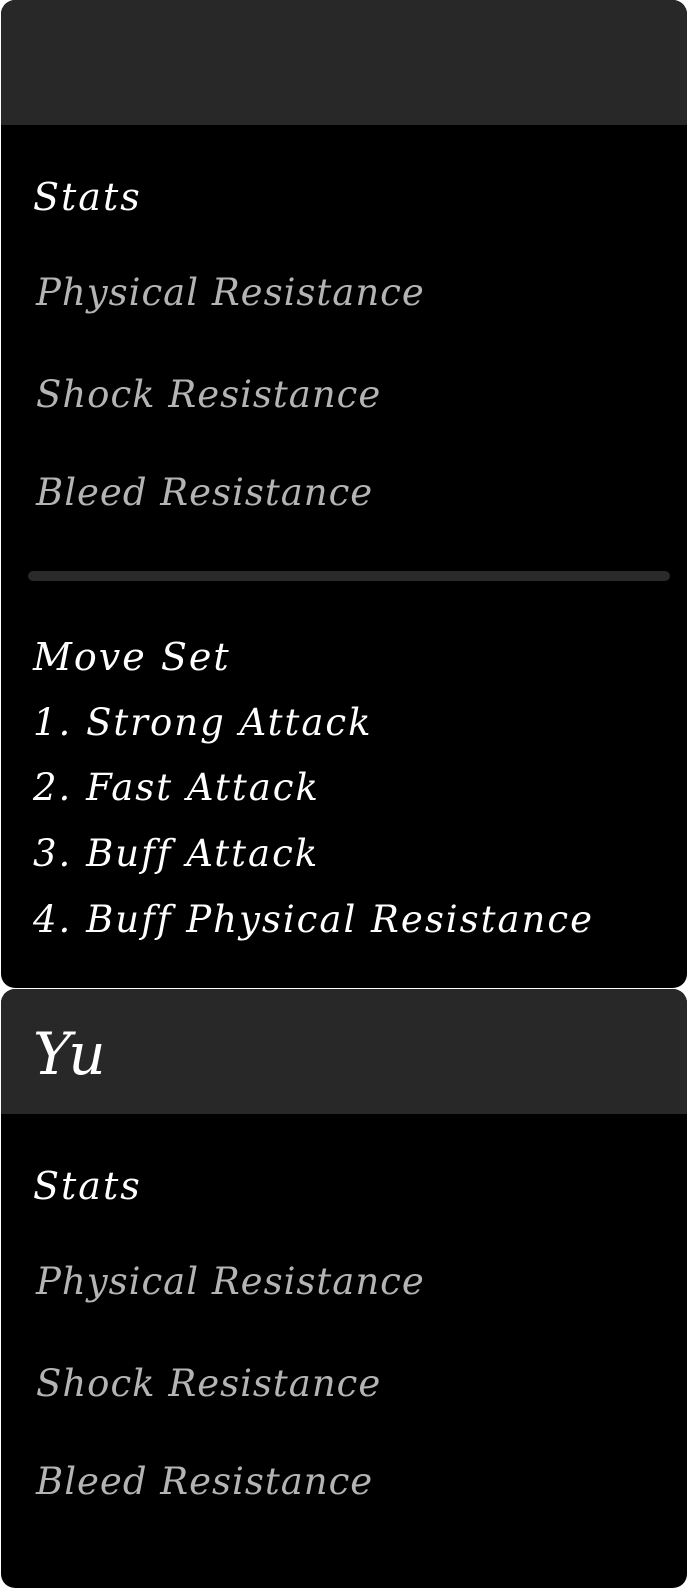 This screenshot has width=696, height=1588. What do you see at coordinates (344, 62) in the screenshot?
I see `card-header` at bounding box center [344, 62].